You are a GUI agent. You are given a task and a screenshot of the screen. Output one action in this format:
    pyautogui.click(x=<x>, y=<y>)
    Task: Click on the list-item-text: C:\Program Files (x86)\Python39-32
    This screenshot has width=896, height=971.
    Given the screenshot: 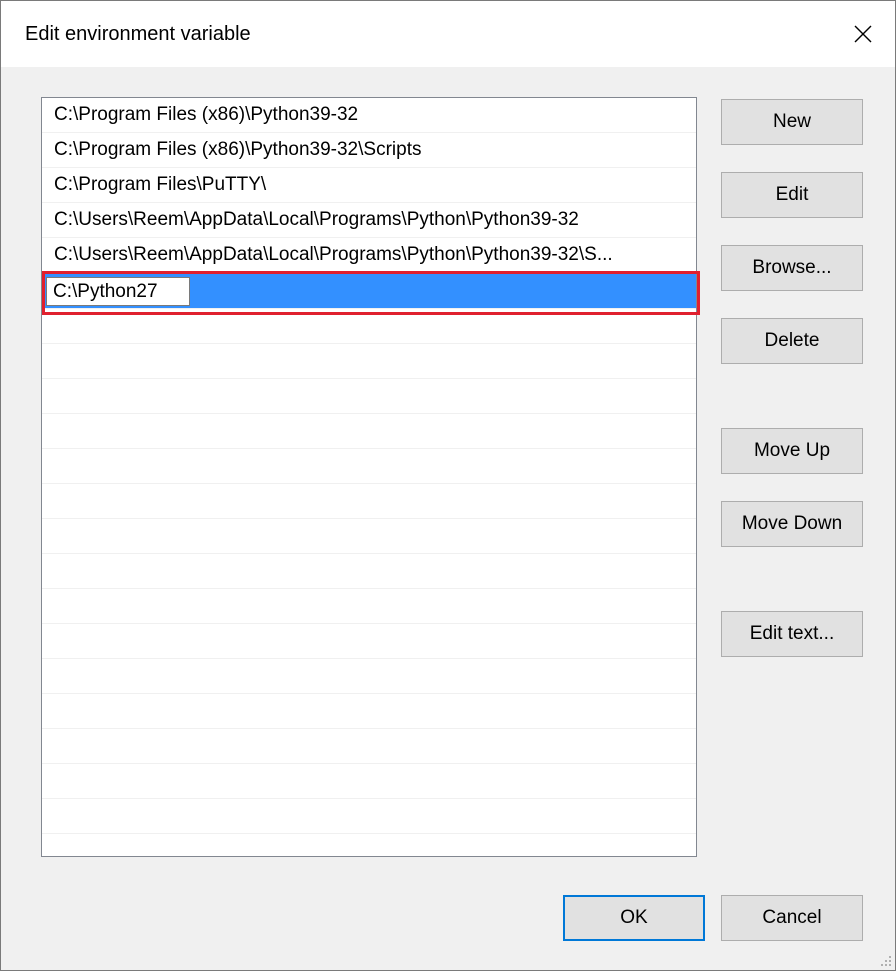 What is the action you would take?
    pyautogui.click(x=206, y=114)
    